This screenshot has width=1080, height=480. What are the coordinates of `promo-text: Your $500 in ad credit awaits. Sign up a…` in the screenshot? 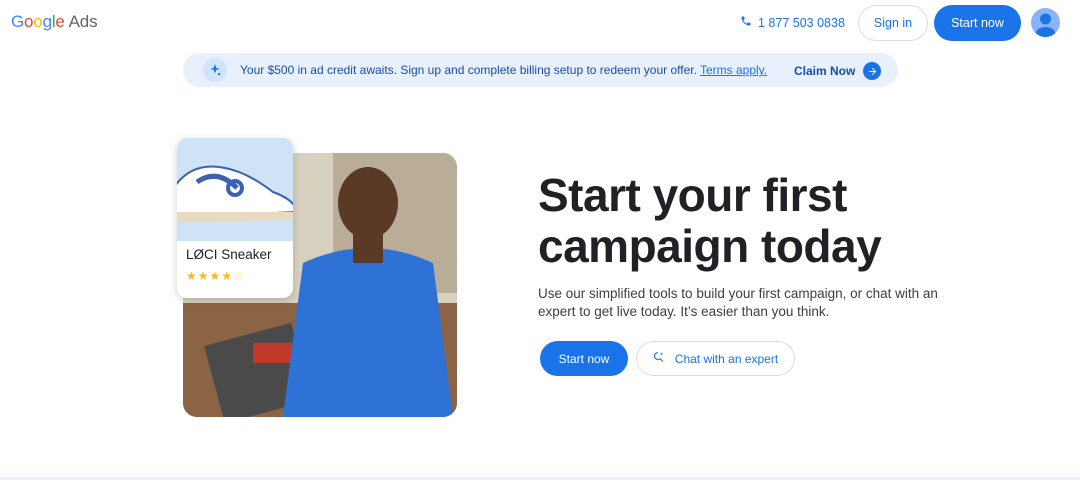 It's located at (504, 70).